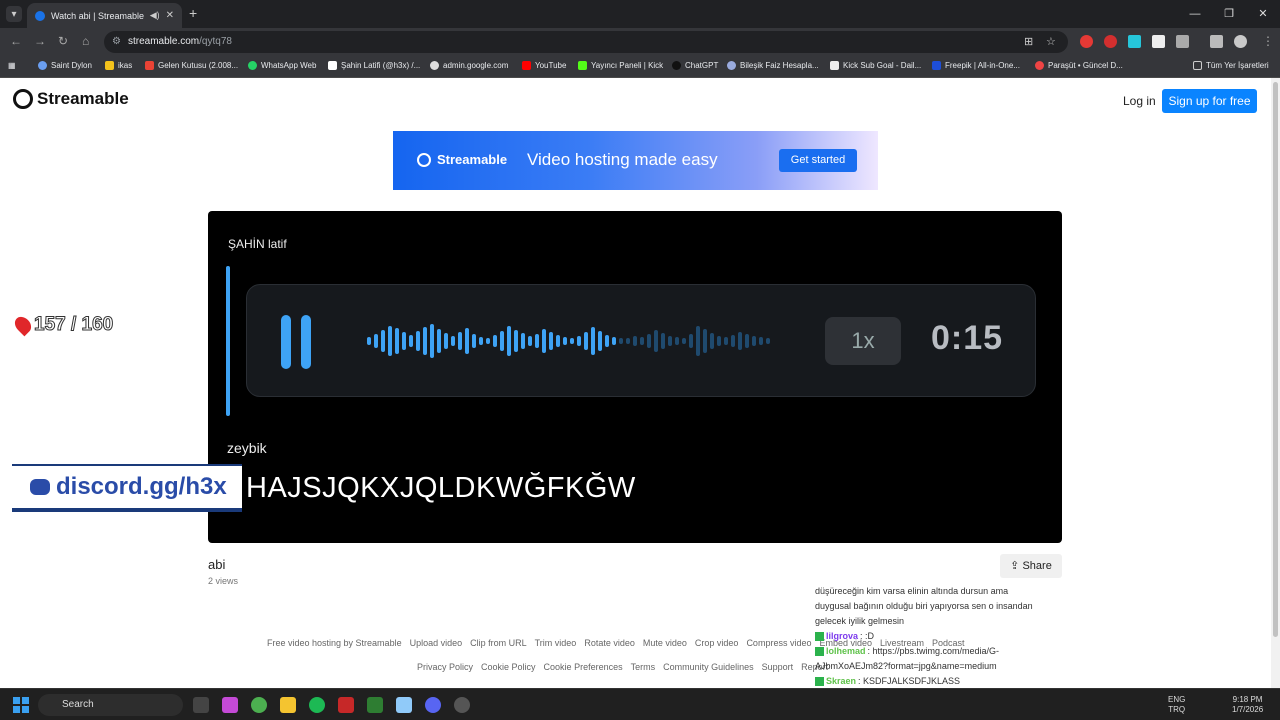 The height and width of the screenshot is (720, 1280). Describe the element at coordinates (424, 159) in the screenshot. I see `streamable-logo-icon` at that location.